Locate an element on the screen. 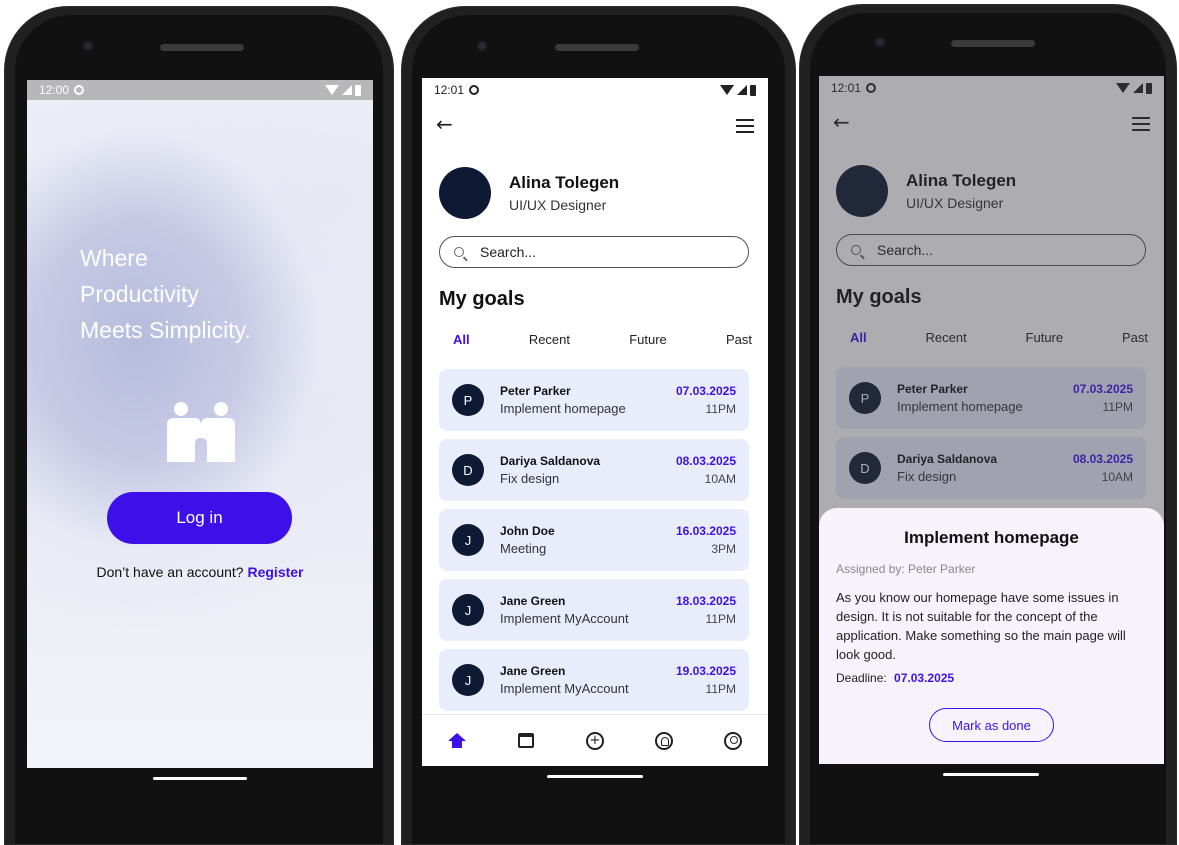 This screenshot has width=1179, height=845. app-logo-icon is located at coordinates (201, 432).